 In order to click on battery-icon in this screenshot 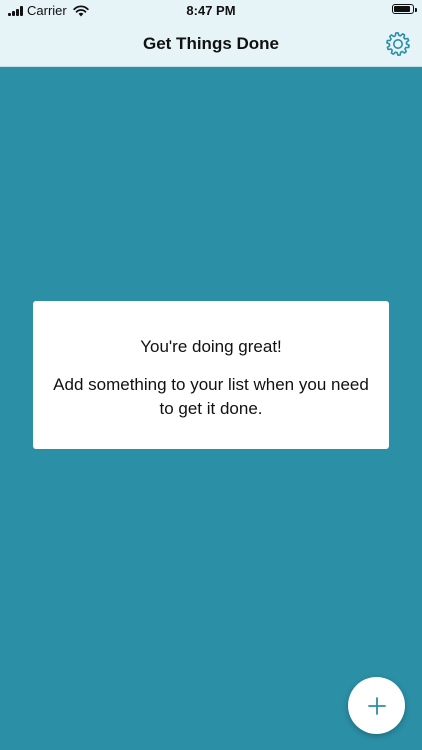, I will do `click(404, 9)`.